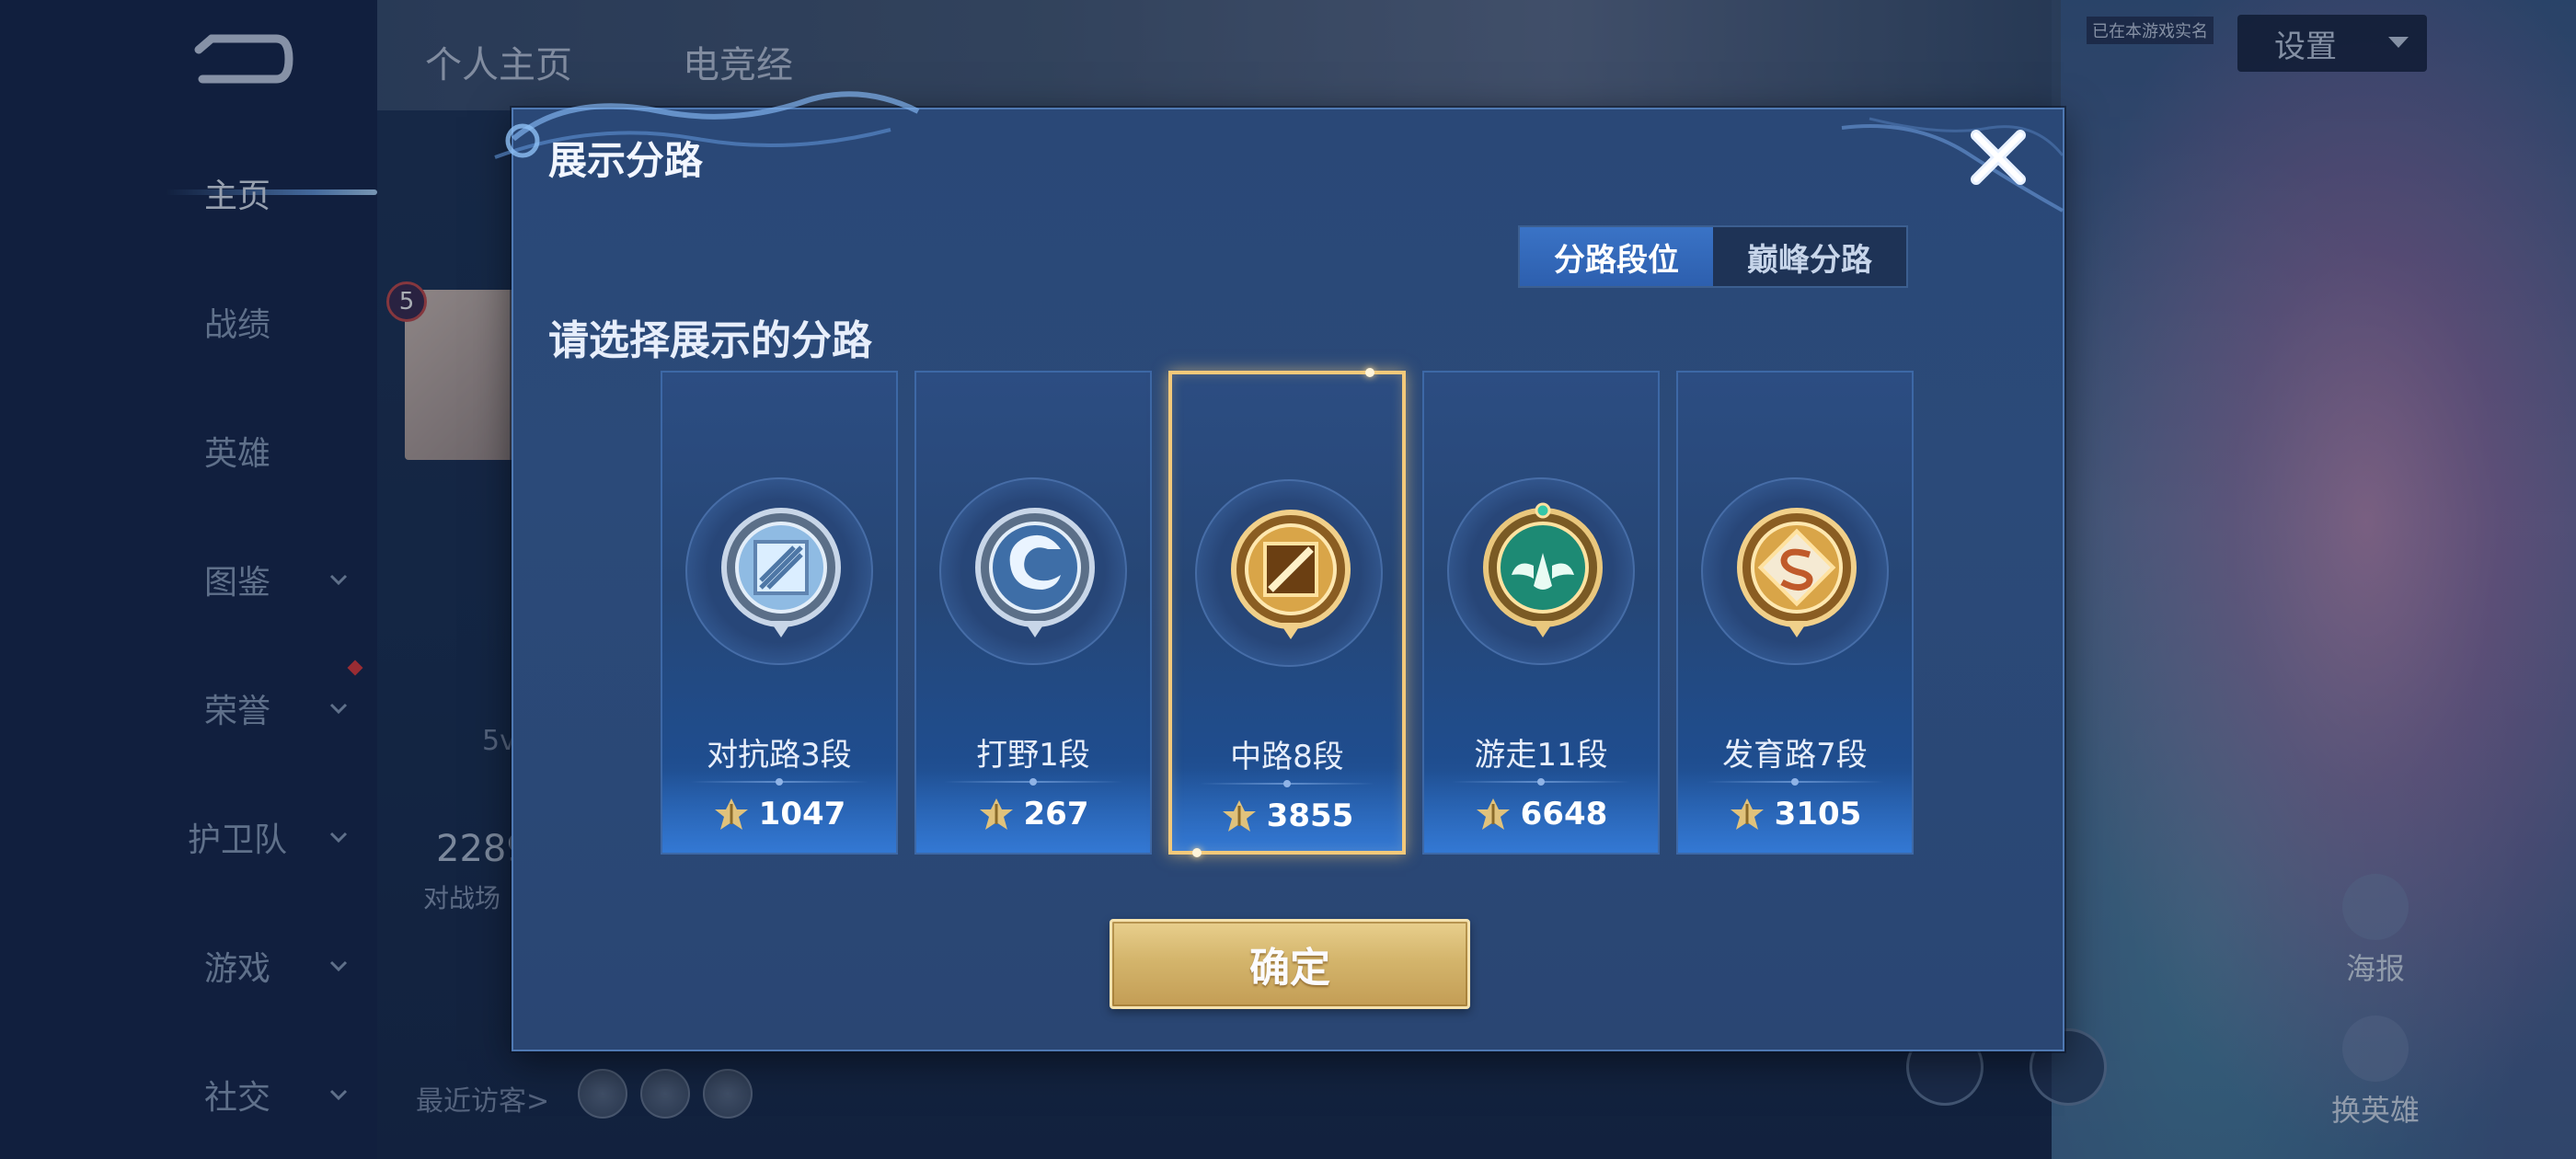  I want to click on lane-mode-tabs: 分路段位 巅峰分路, so click(1713, 256).